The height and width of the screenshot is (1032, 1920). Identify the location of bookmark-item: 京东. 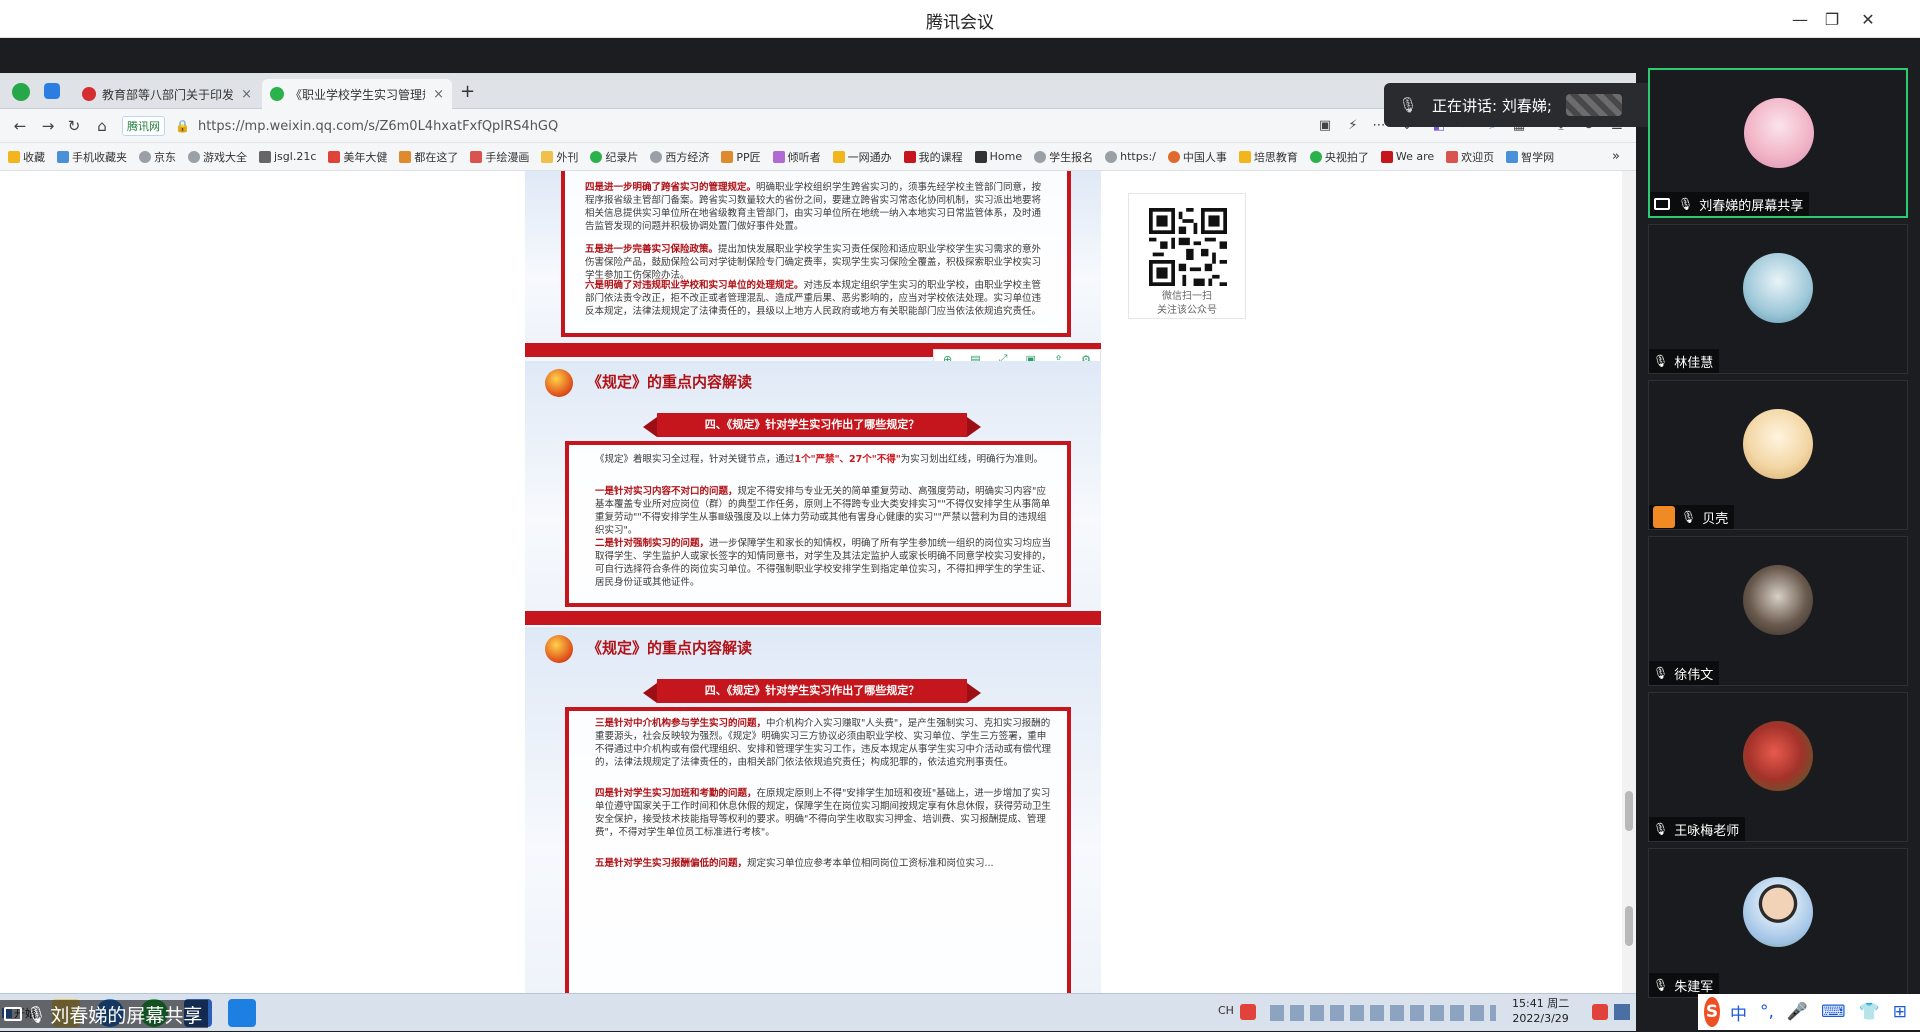
(157, 157).